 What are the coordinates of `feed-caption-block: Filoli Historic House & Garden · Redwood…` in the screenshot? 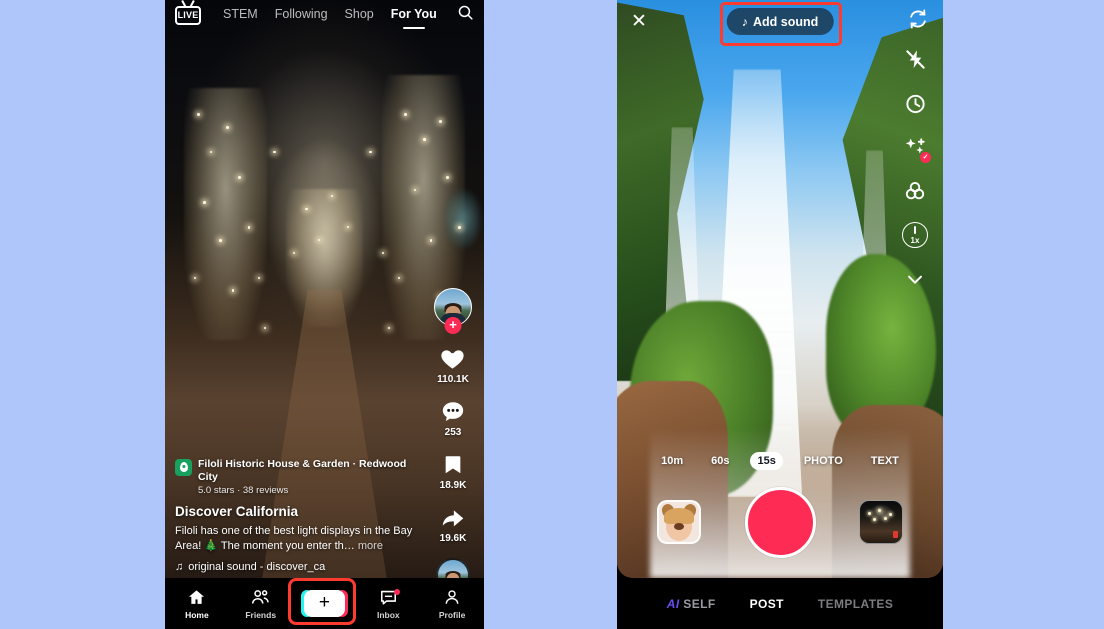 It's located at (301, 515).